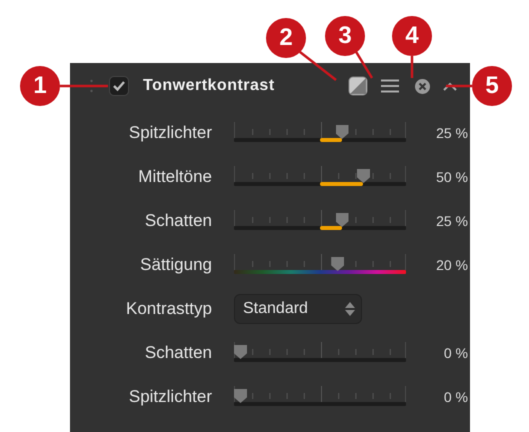 Image resolution: width=529 pixels, height=432 pixels. Describe the element at coordinates (209, 86) in the screenshot. I see `panel-title: Tonwertkontrast` at that location.